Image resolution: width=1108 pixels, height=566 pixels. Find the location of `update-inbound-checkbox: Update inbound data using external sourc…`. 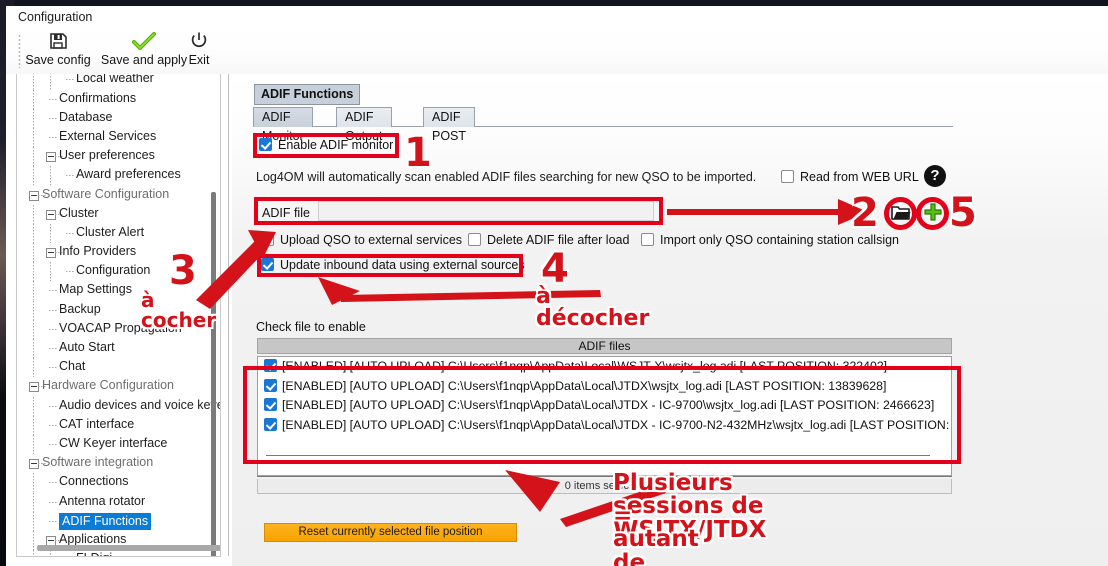

update-inbound-checkbox: Update inbound data using external sourc… is located at coordinates (393, 265).